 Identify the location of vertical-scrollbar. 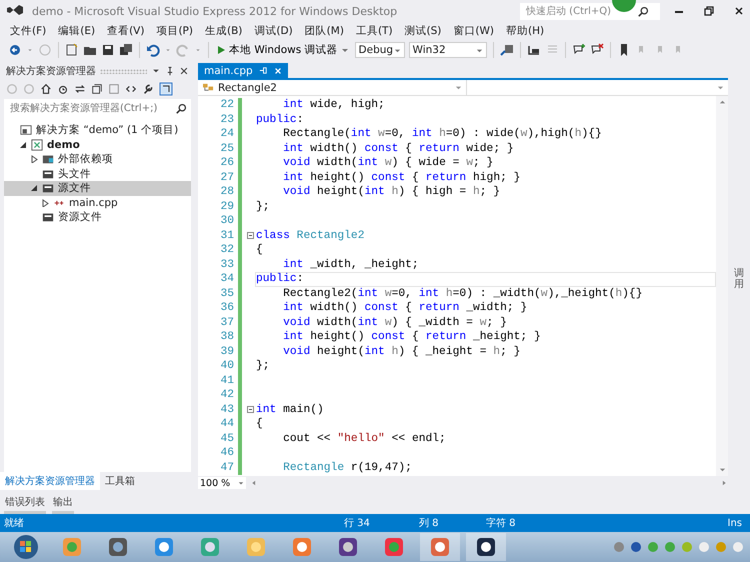
(722, 286).